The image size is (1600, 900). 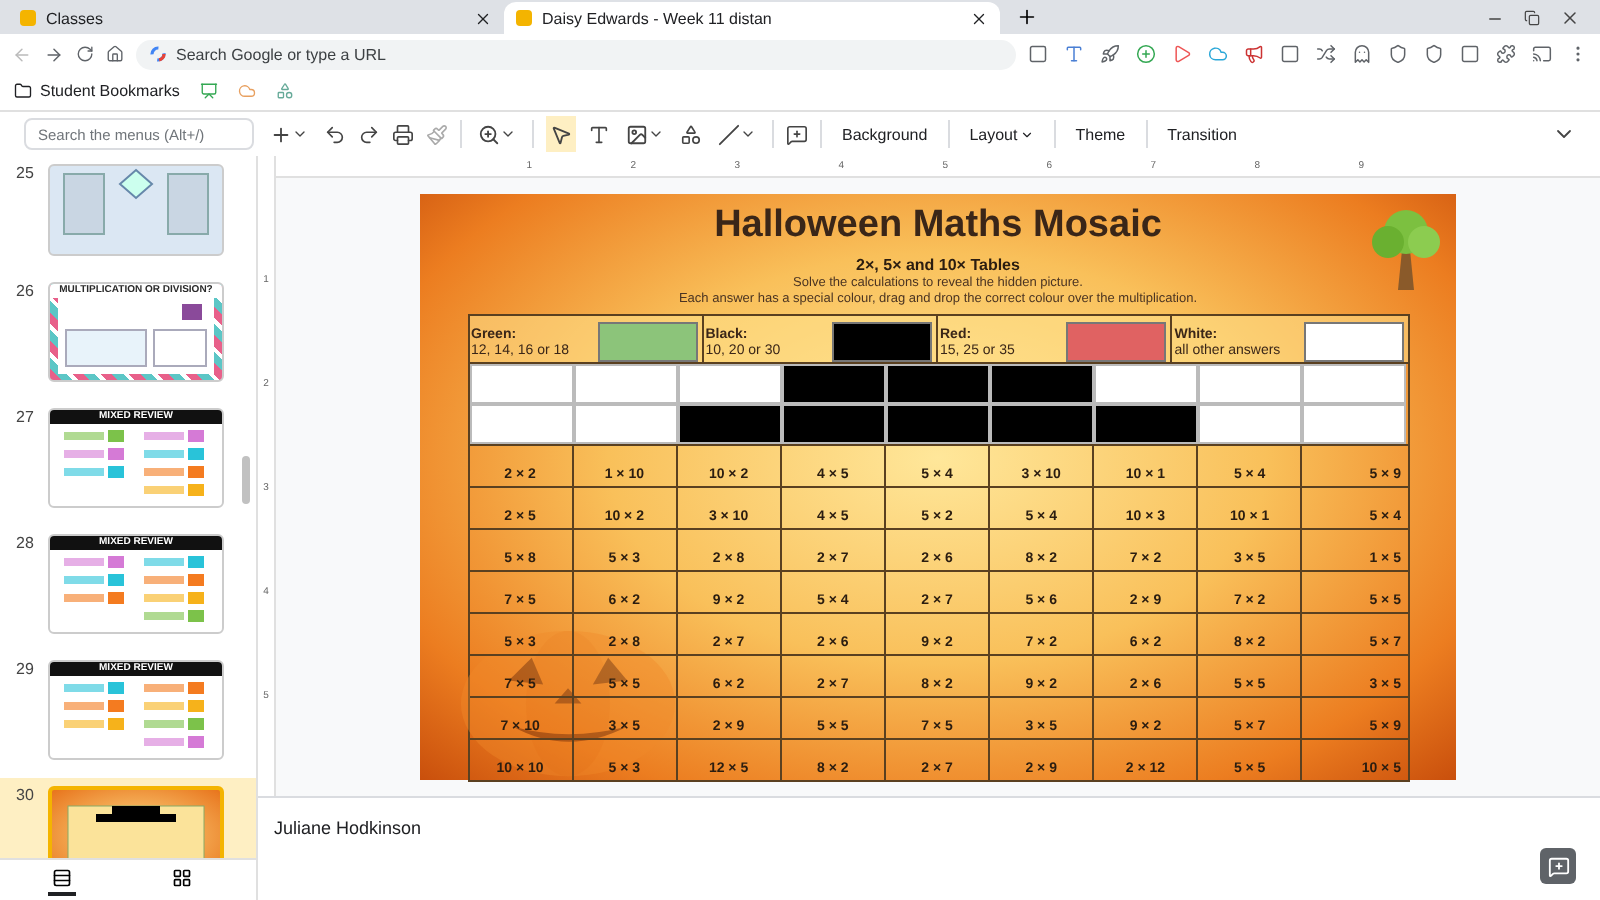 What do you see at coordinates (1182, 54) in the screenshot?
I see `play-icon` at bounding box center [1182, 54].